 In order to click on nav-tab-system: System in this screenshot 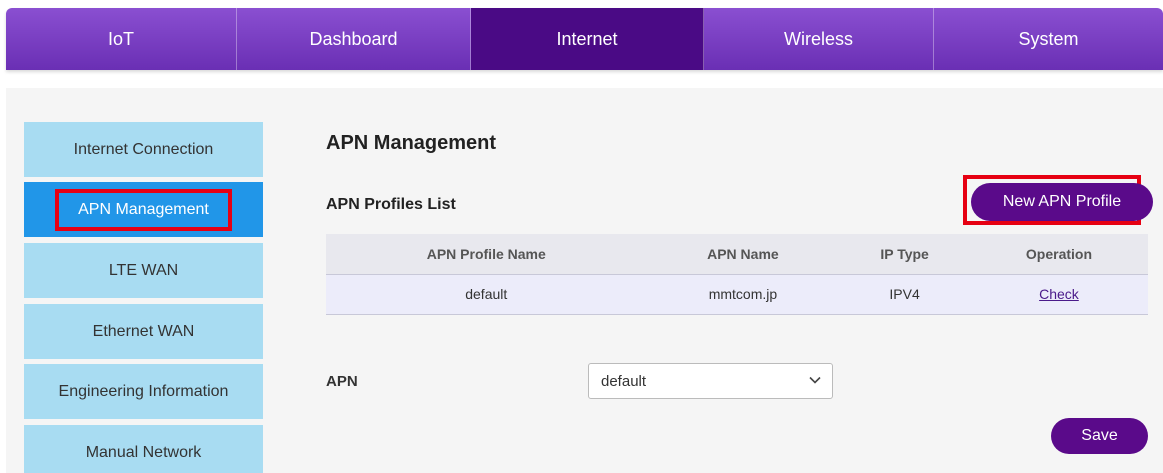, I will do `click(1048, 39)`.